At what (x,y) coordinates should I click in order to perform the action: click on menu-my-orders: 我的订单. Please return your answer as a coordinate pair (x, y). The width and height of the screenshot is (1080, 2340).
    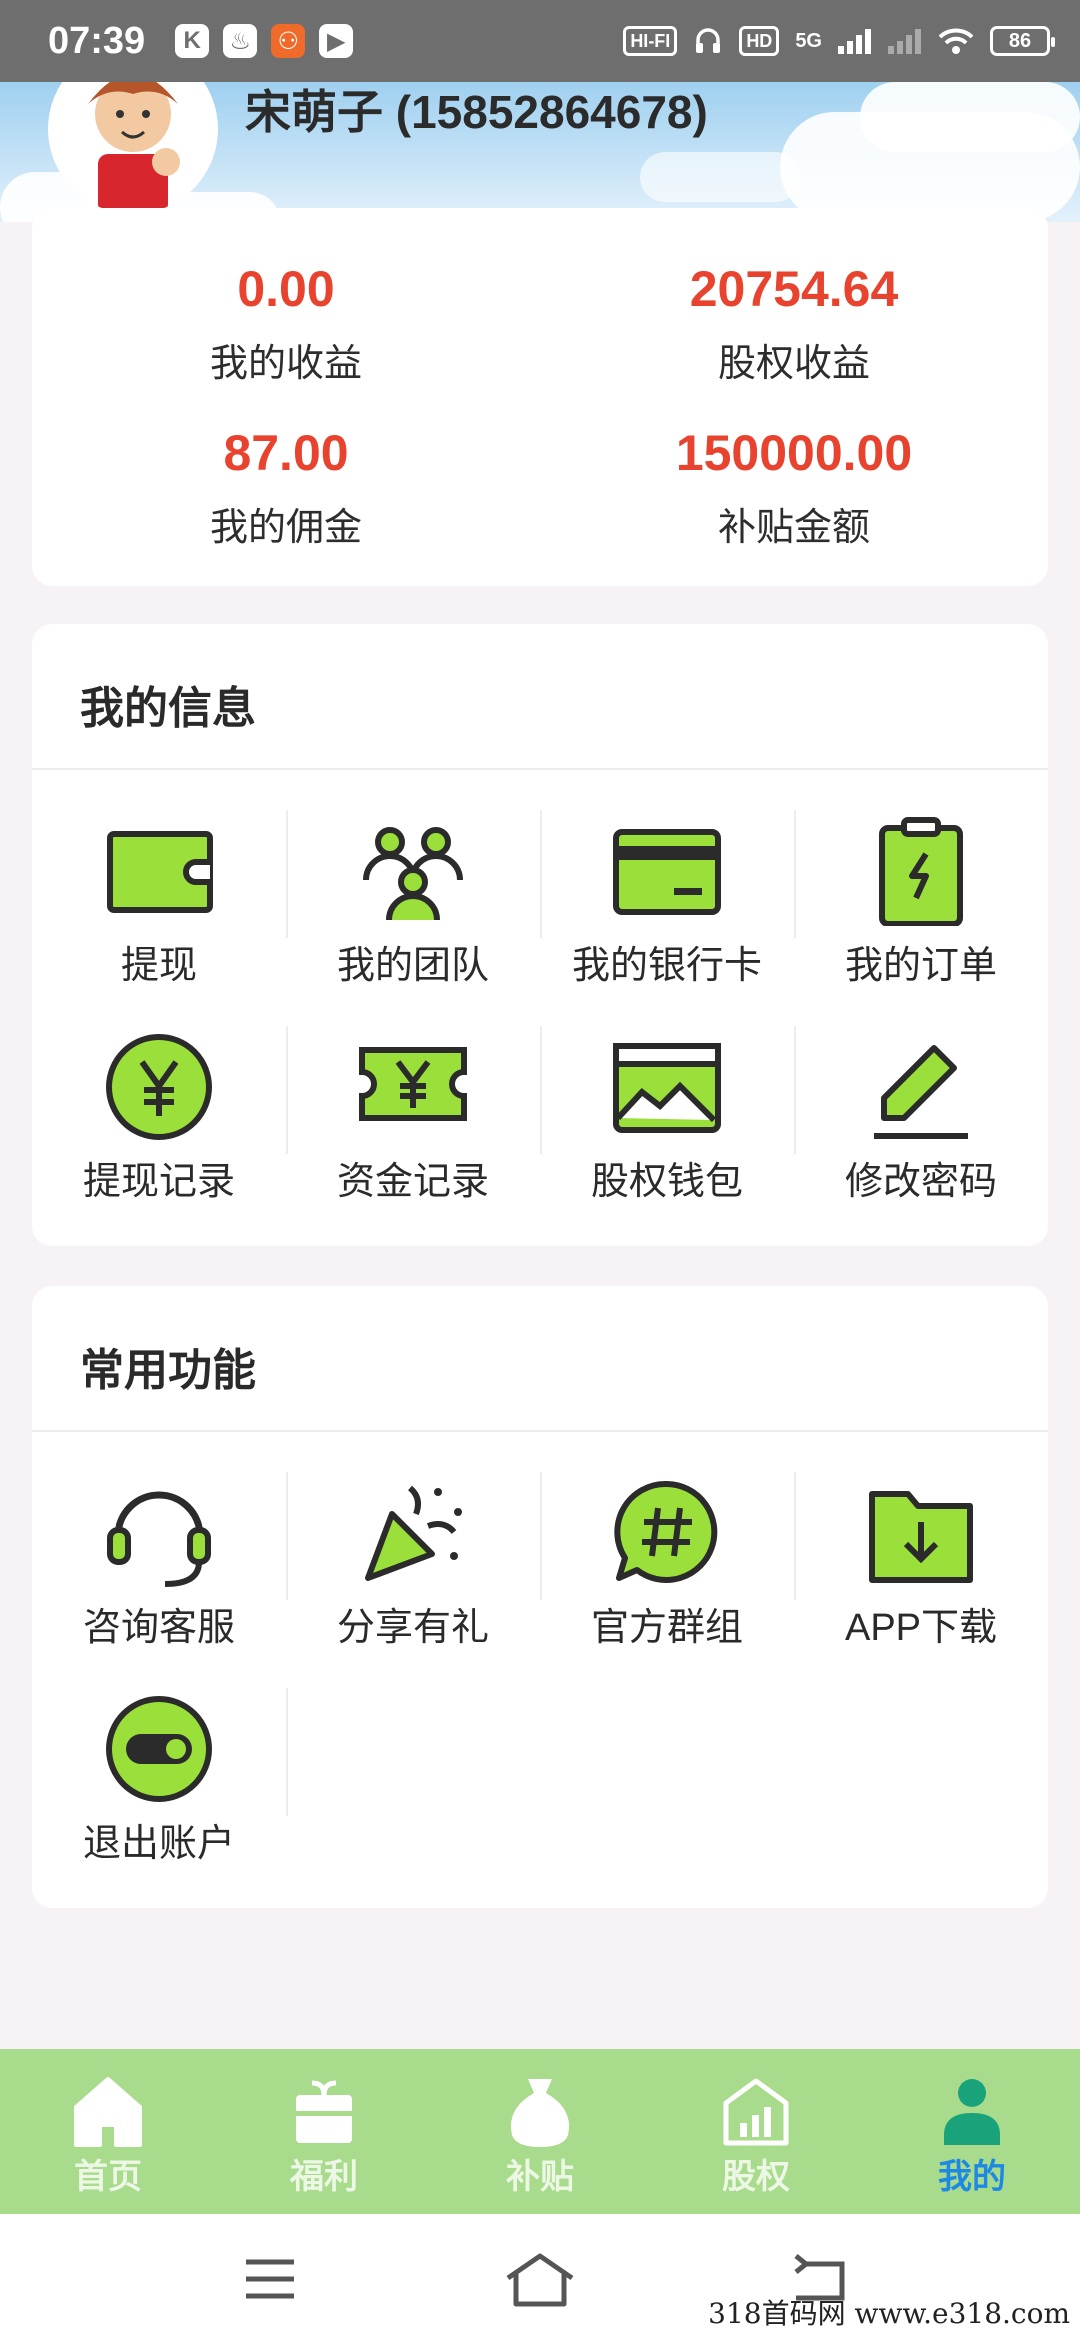
    Looking at the image, I should click on (921, 898).